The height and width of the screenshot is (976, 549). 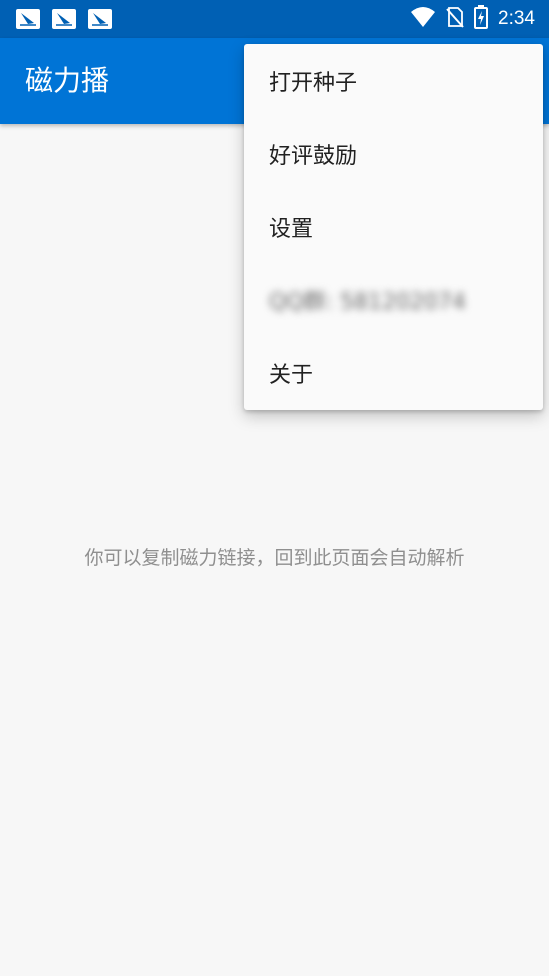 I want to click on menu-item-label: 好评鼓励, so click(x=313, y=156).